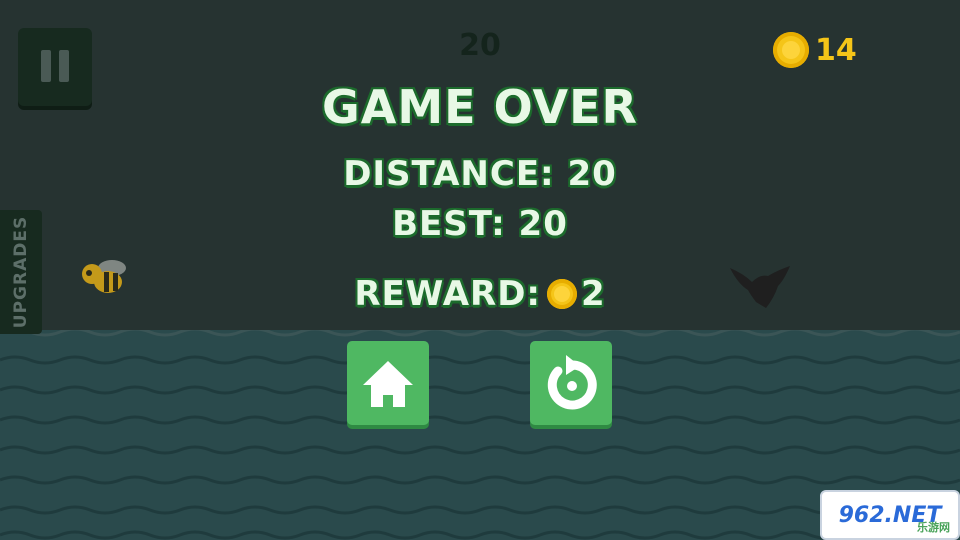  I want to click on reward-row: REWARD: 2, so click(480, 294).